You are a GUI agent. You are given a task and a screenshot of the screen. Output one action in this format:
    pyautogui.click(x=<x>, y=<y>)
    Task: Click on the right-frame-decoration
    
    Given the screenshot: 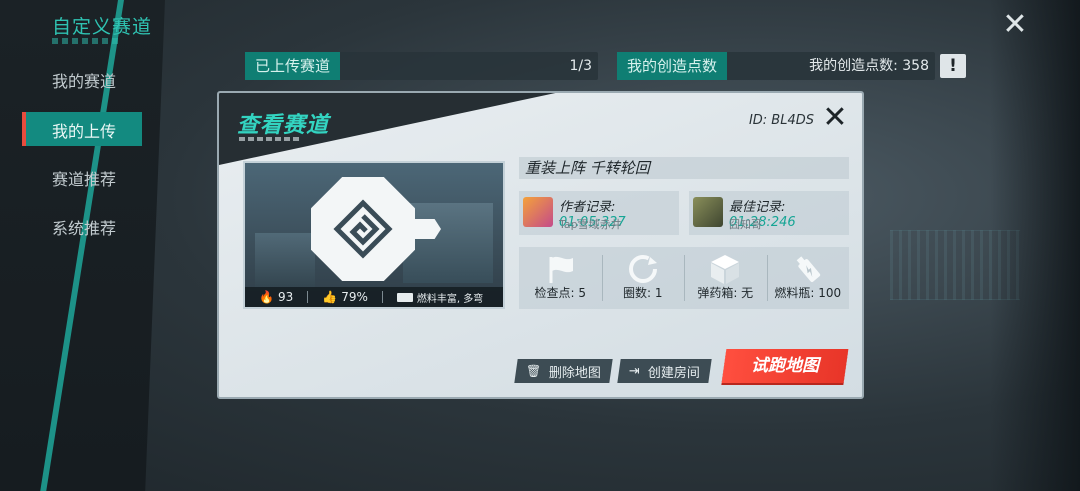 What is the action you would take?
    pyautogui.click(x=1035, y=245)
    